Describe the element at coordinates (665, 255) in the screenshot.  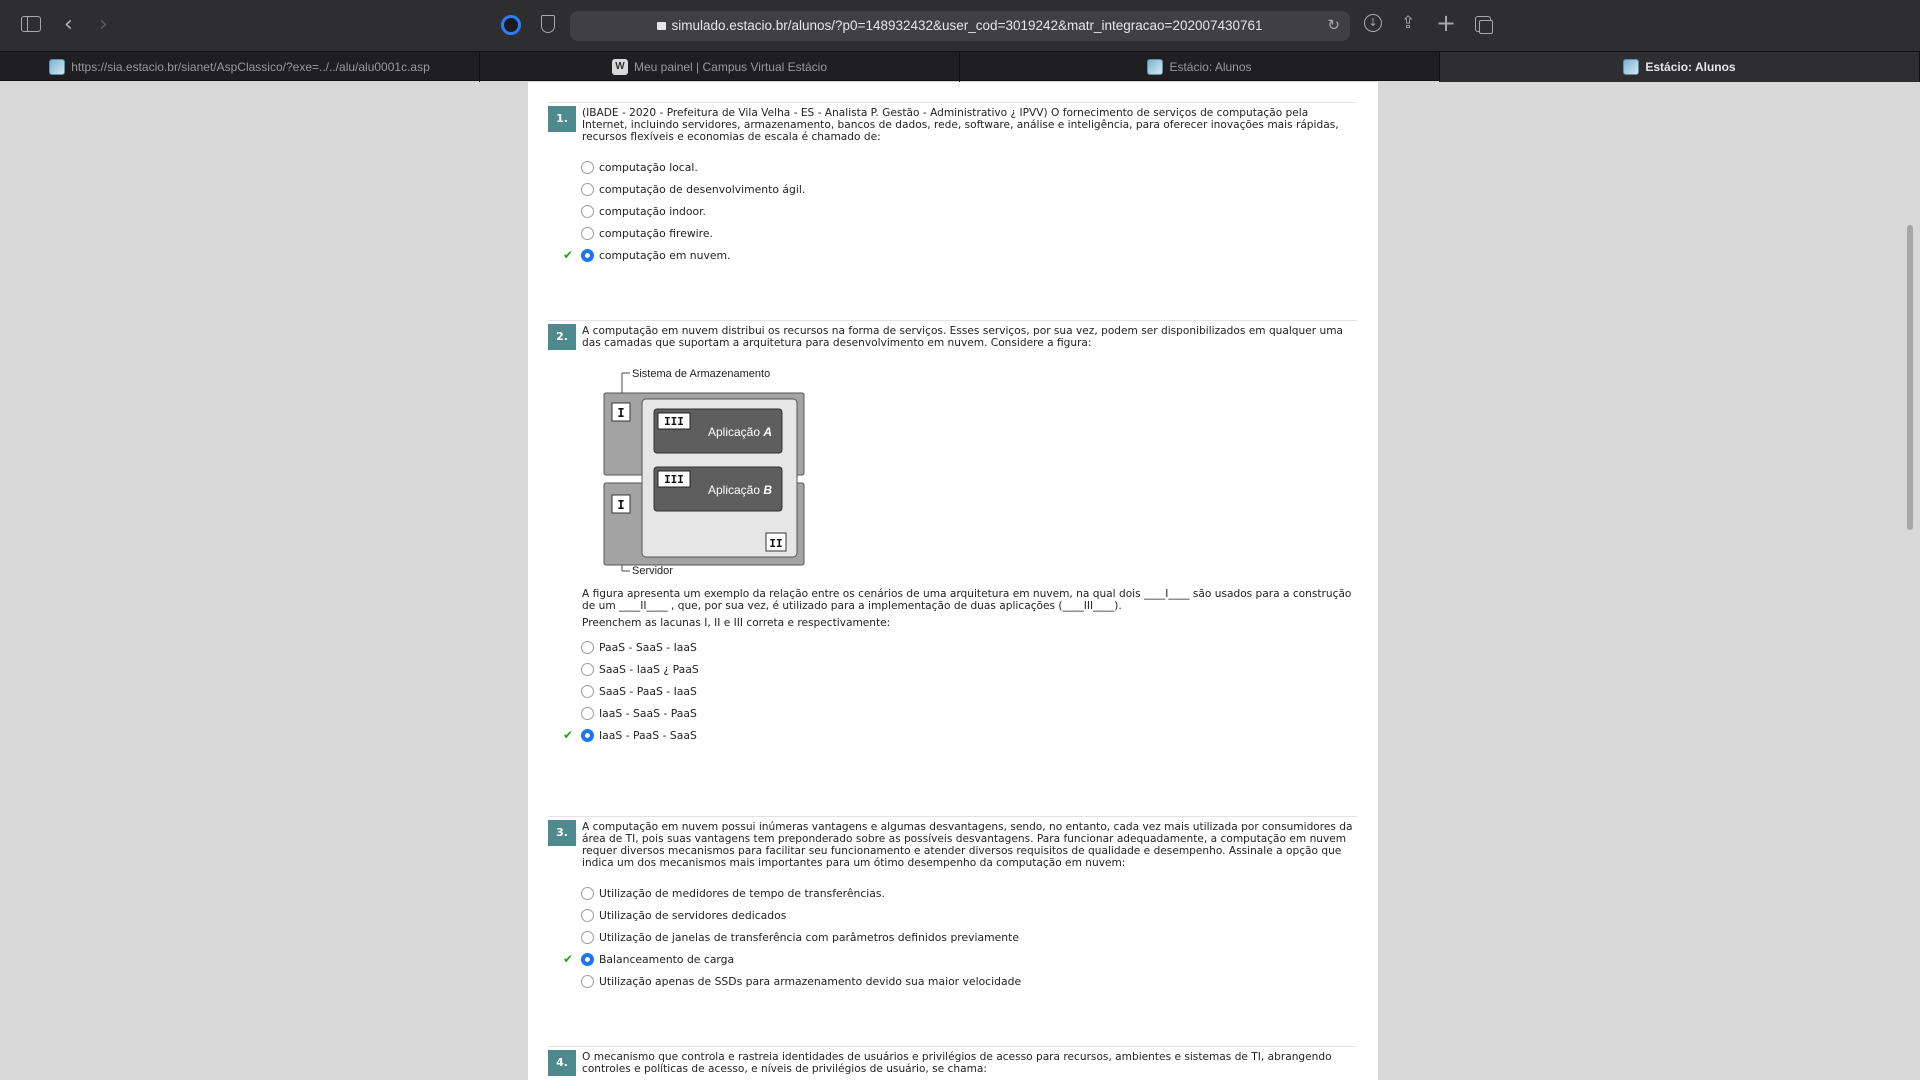
I see `option-label: computação em nuvem.` at that location.